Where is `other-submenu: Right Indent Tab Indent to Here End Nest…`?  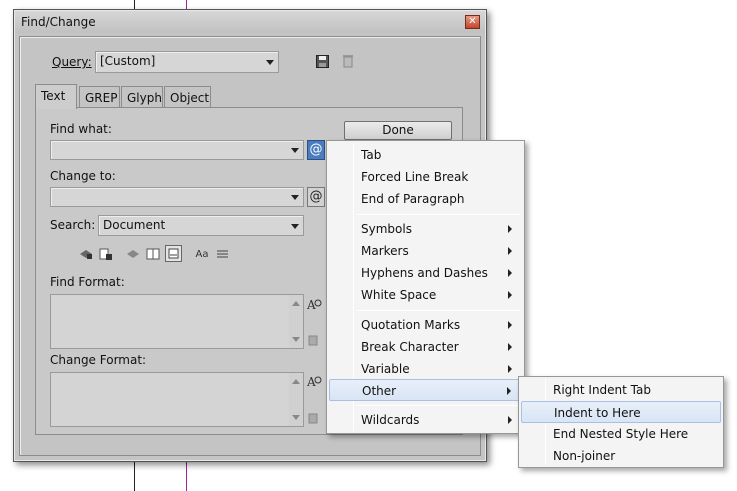 other-submenu: Right Indent Tab Indent to Here End Nest… is located at coordinates (621, 422).